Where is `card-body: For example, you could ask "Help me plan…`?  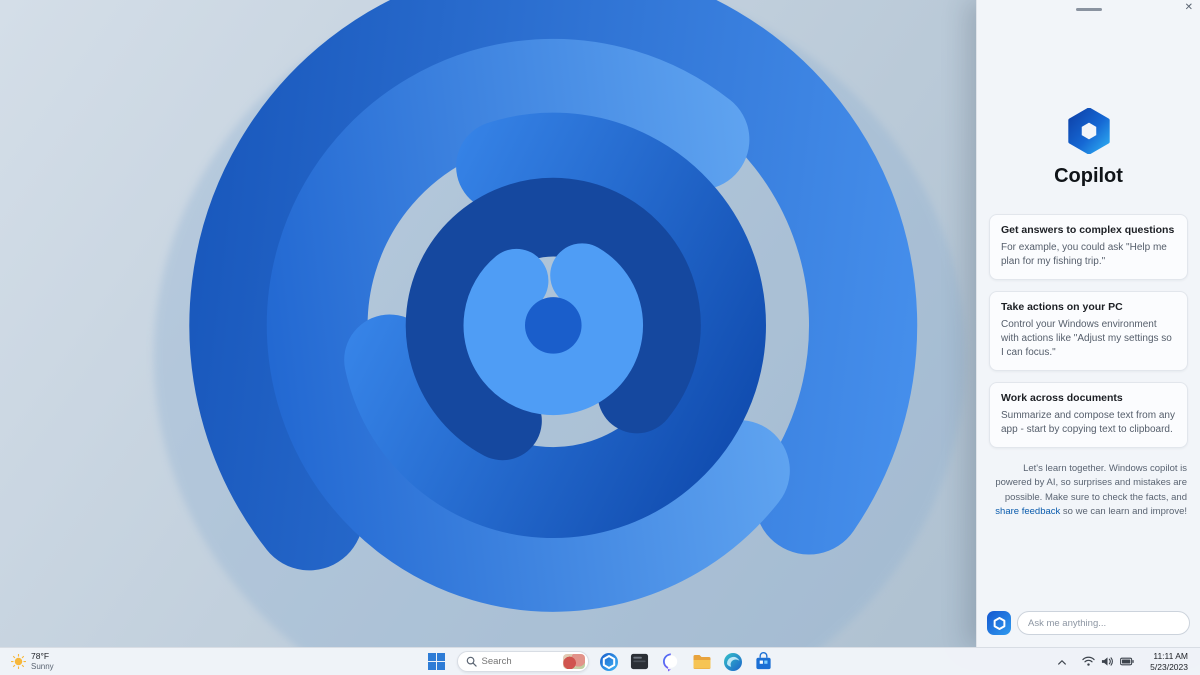 card-body: For example, you could ask "Help me plan… is located at coordinates (1084, 254).